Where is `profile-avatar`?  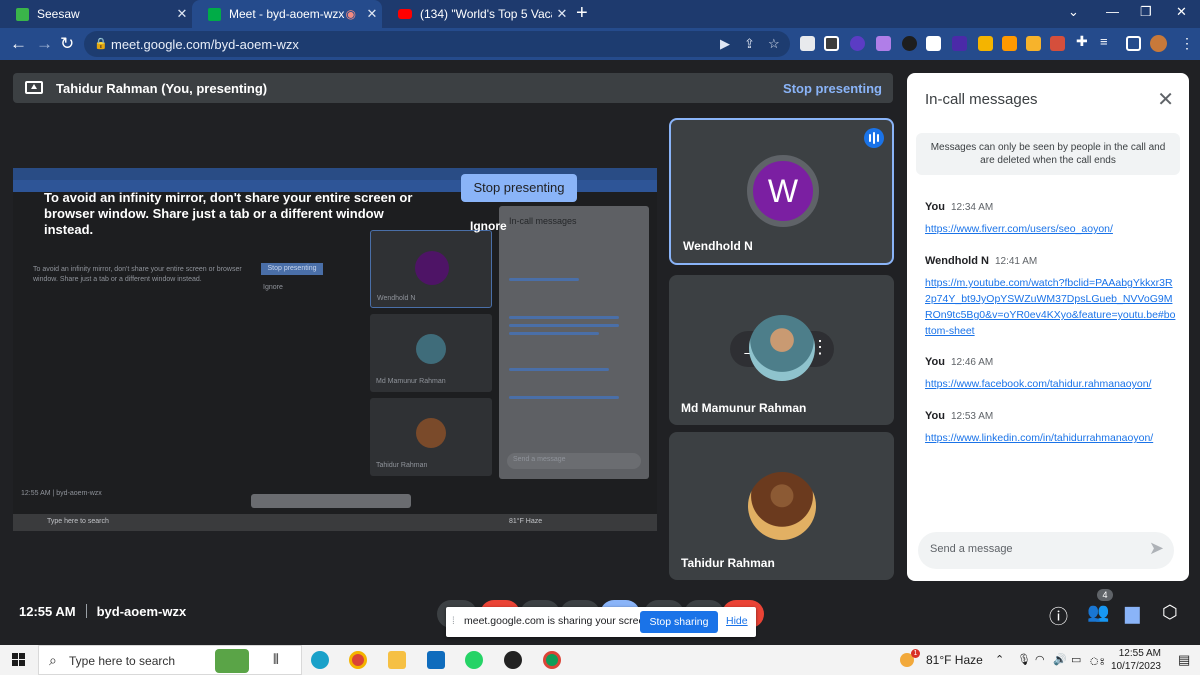
profile-avatar is located at coordinates (1158, 43).